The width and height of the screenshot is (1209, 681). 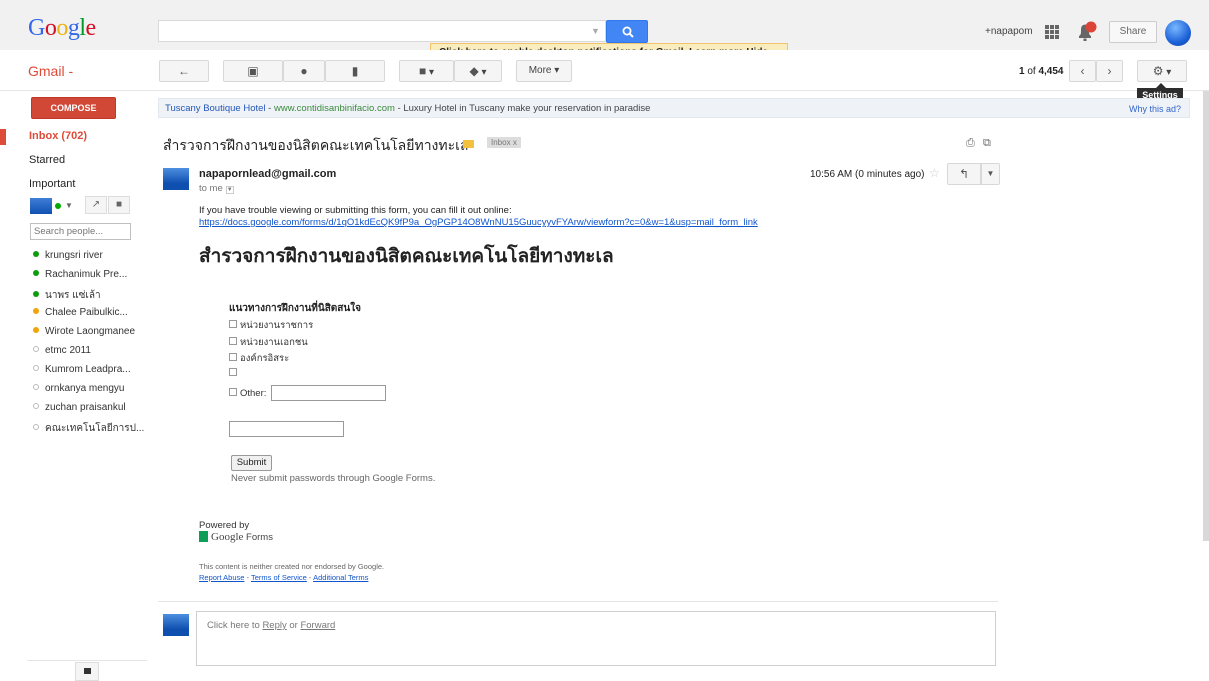 I want to click on move-to-button: ■ ▾, so click(x=426, y=71).